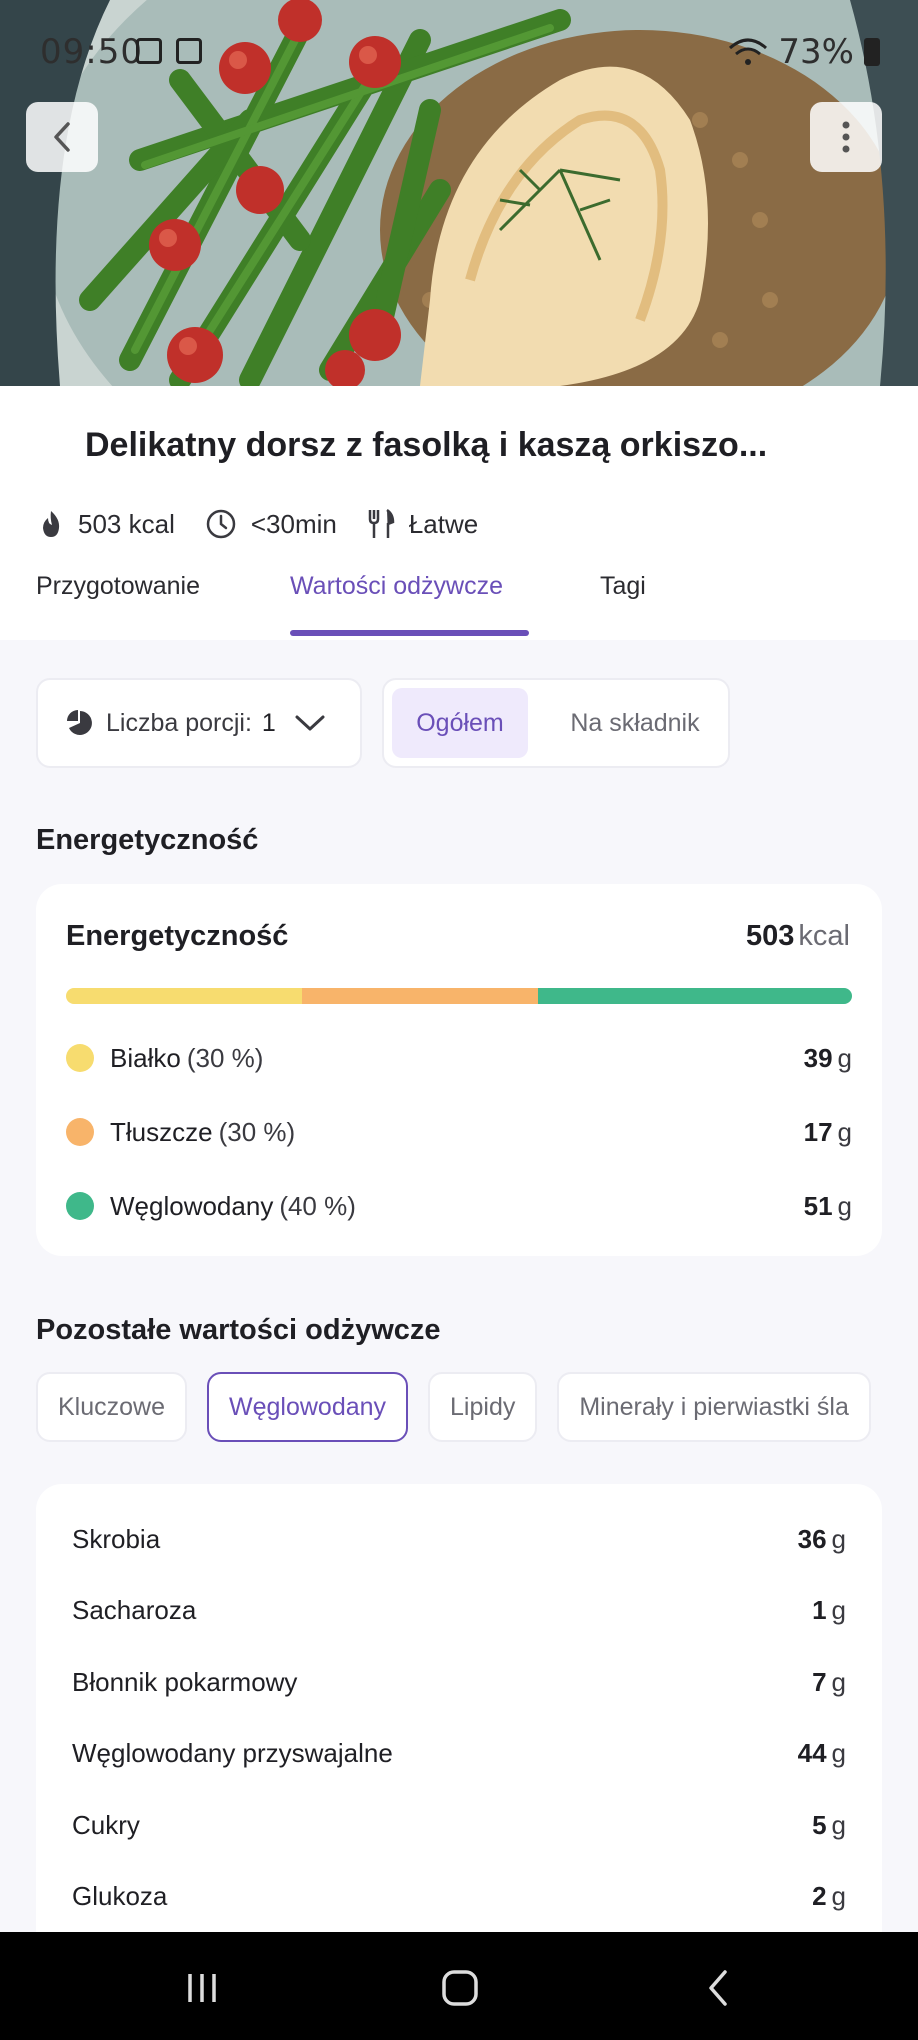 The height and width of the screenshot is (2040, 918). Describe the element at coordinates (829, 1825) in the screenshot. I see `nutrient-amount: 5g` at that location.